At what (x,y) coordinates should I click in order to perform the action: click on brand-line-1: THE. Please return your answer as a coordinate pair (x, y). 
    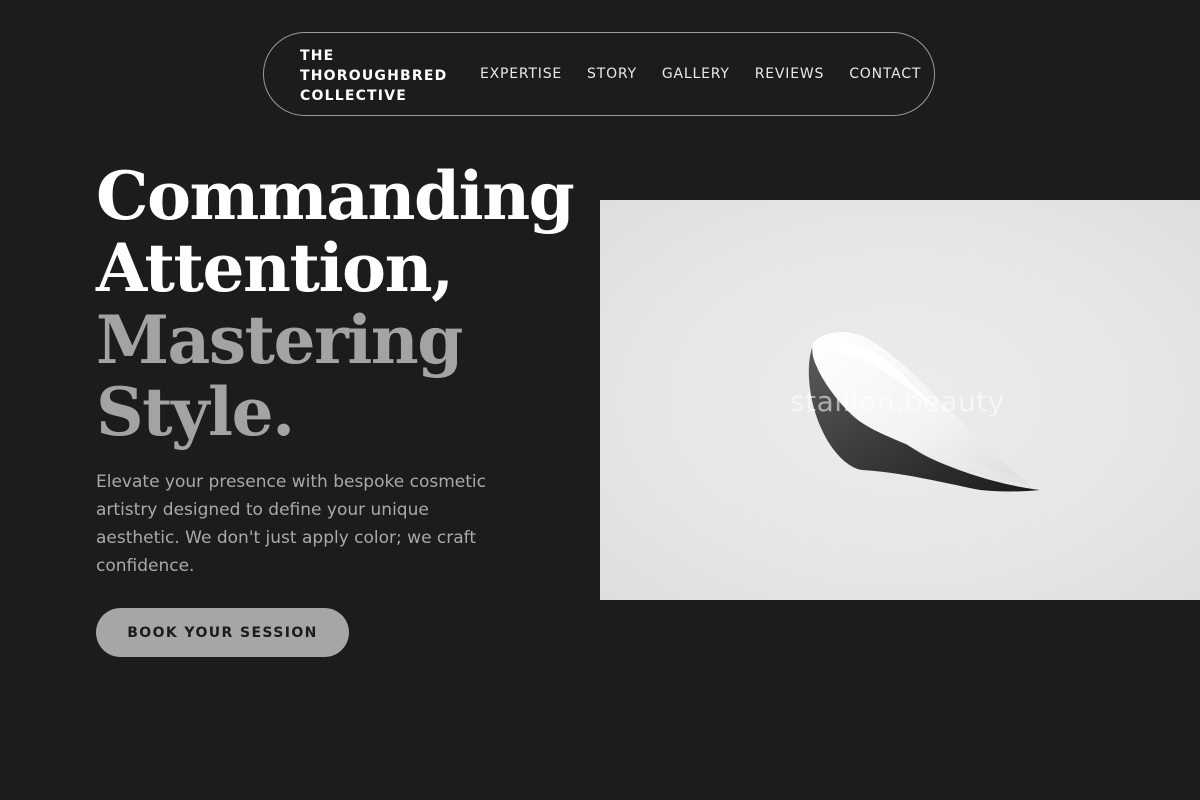
    Looking at the image, I should click on (317, 56).